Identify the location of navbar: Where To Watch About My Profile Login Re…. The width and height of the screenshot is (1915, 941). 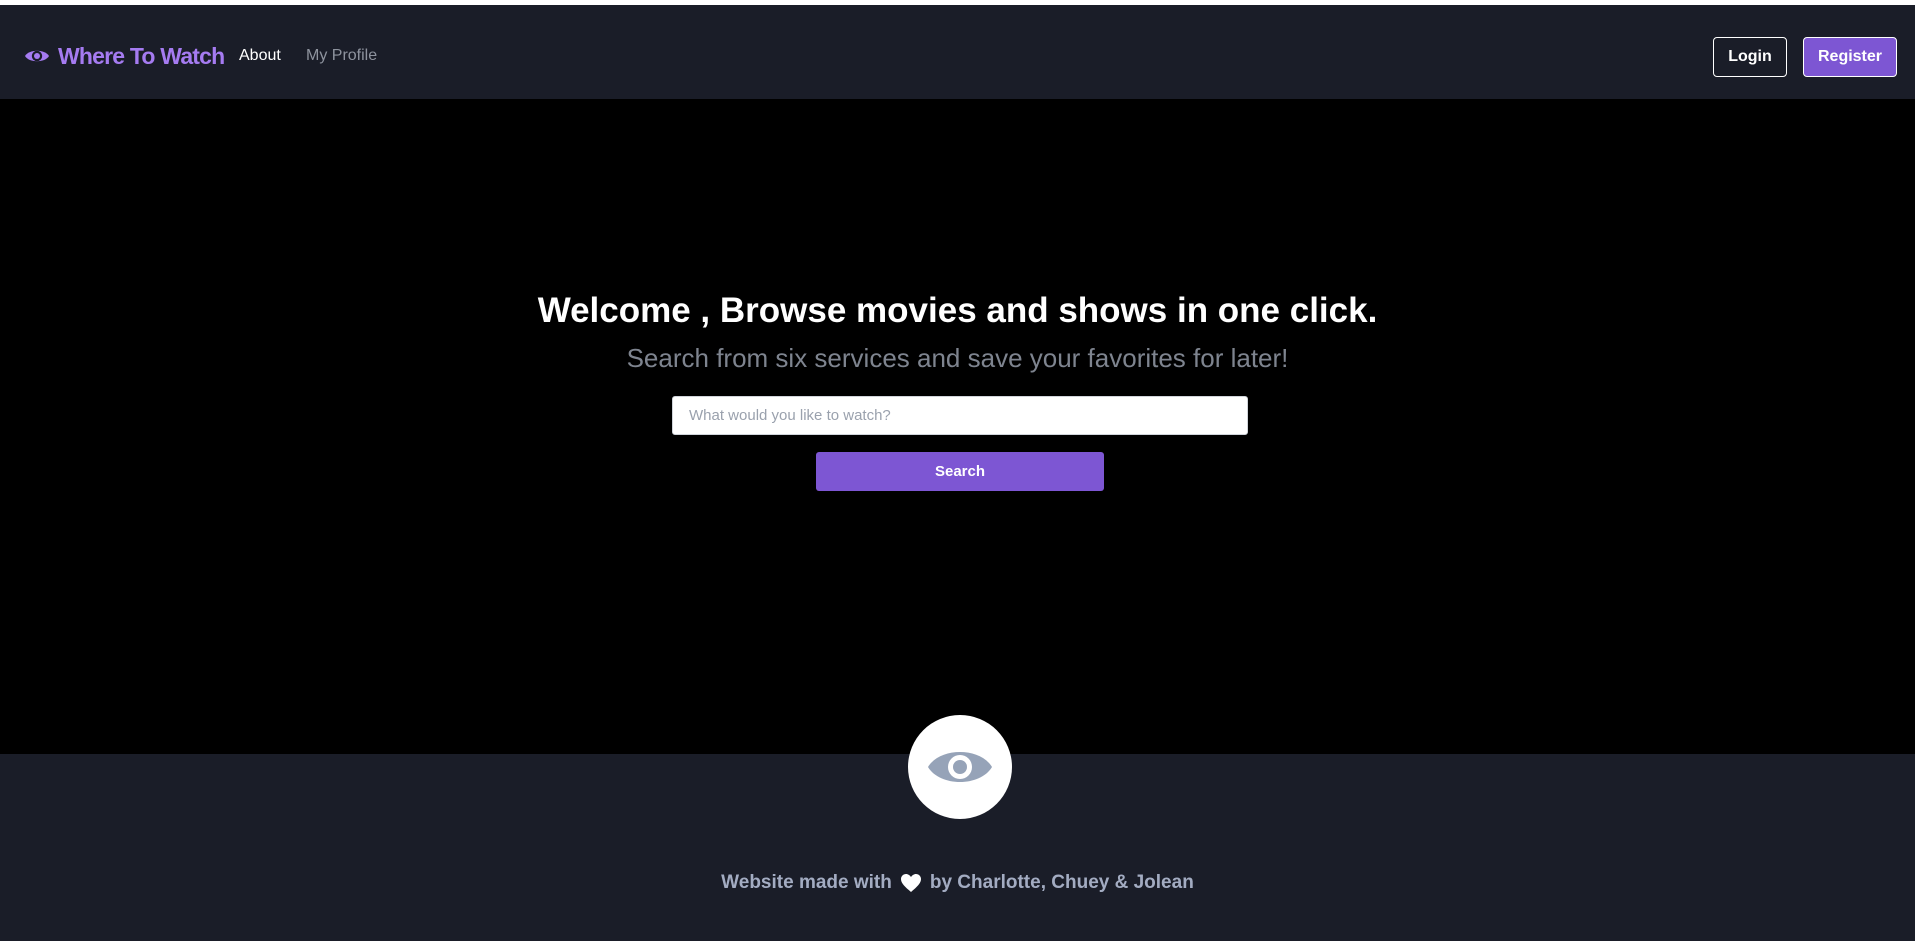
(957, 52).